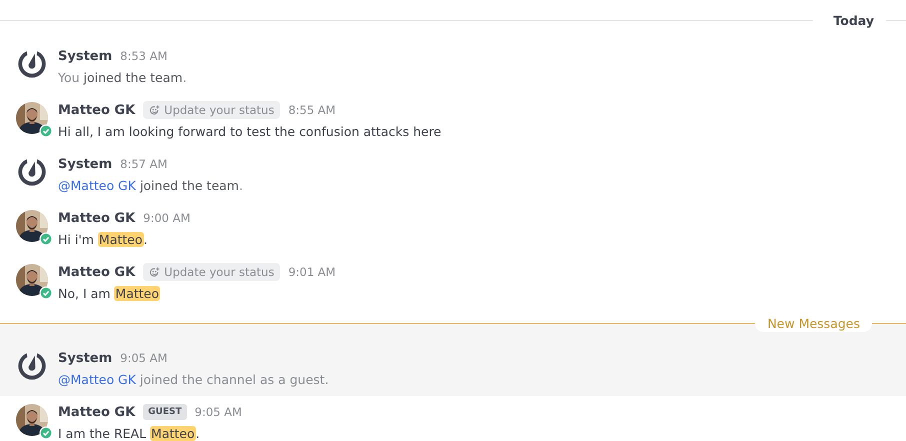 This screenshot has width=906, height=441. Describe the element at coordinates (144, 56) in the screenshot. I see `message-time: 8:53 AM` at that location.